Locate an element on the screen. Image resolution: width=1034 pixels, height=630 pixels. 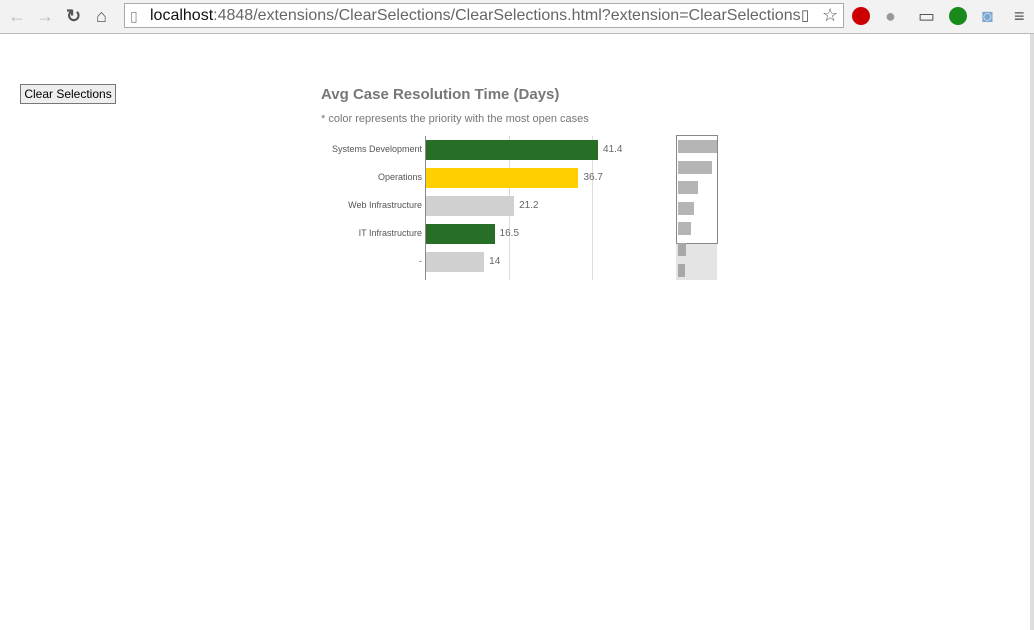
page-icon: ▯ is located at coordinates (134, 16).